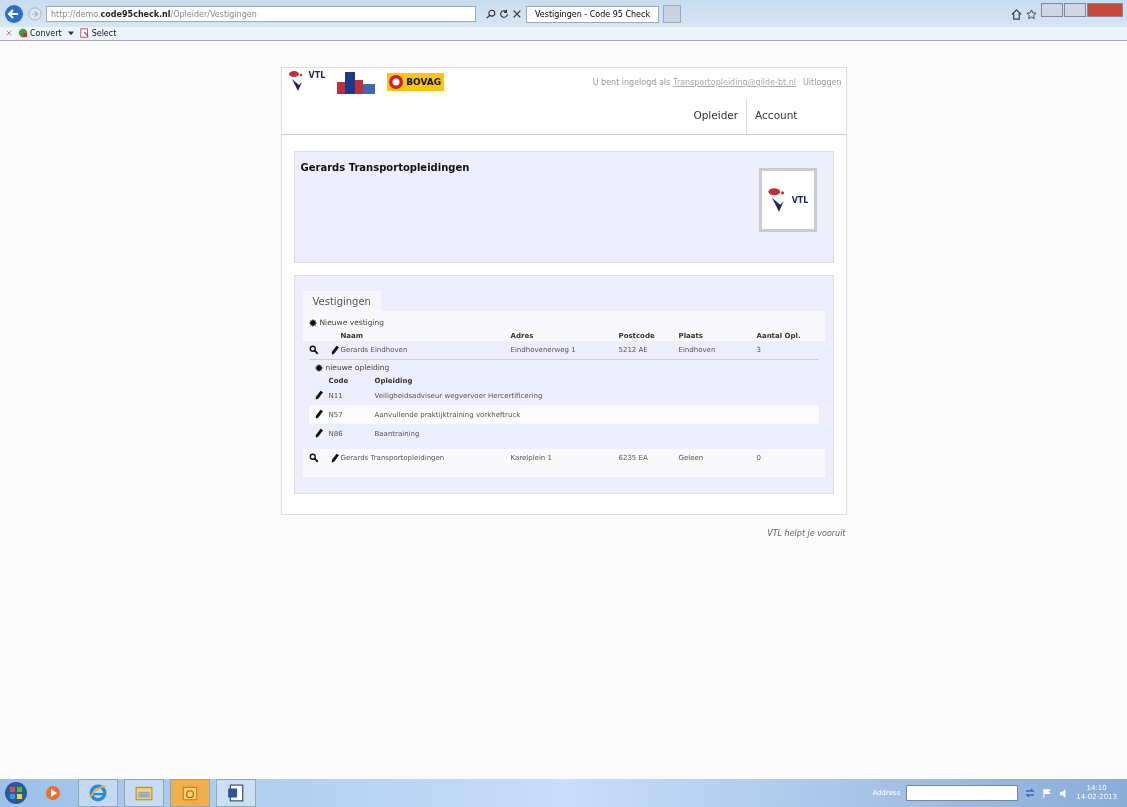 This screenshot has height=807, width=1127. What do you see at coordinates (716, 116) in the screenshot?
I see `nav-link: Opleider` at bounding box center [716, 116].